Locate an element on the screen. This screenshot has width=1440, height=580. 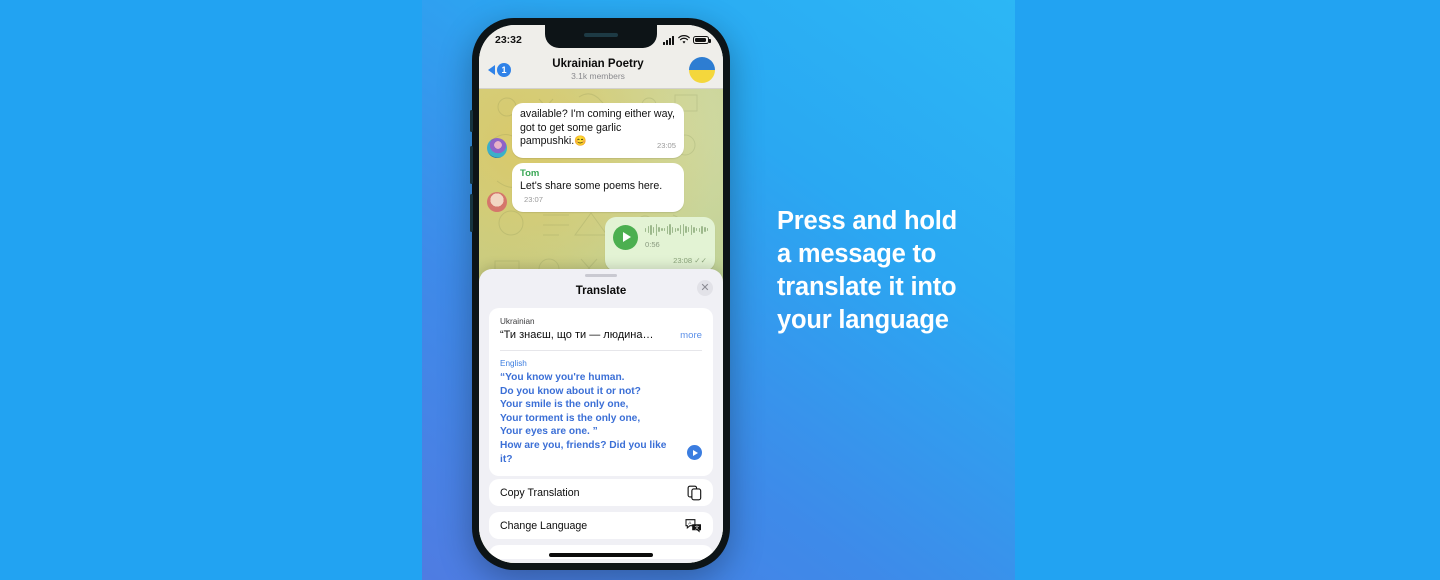
svg-text: 文 is located at coordinates (697, 527).